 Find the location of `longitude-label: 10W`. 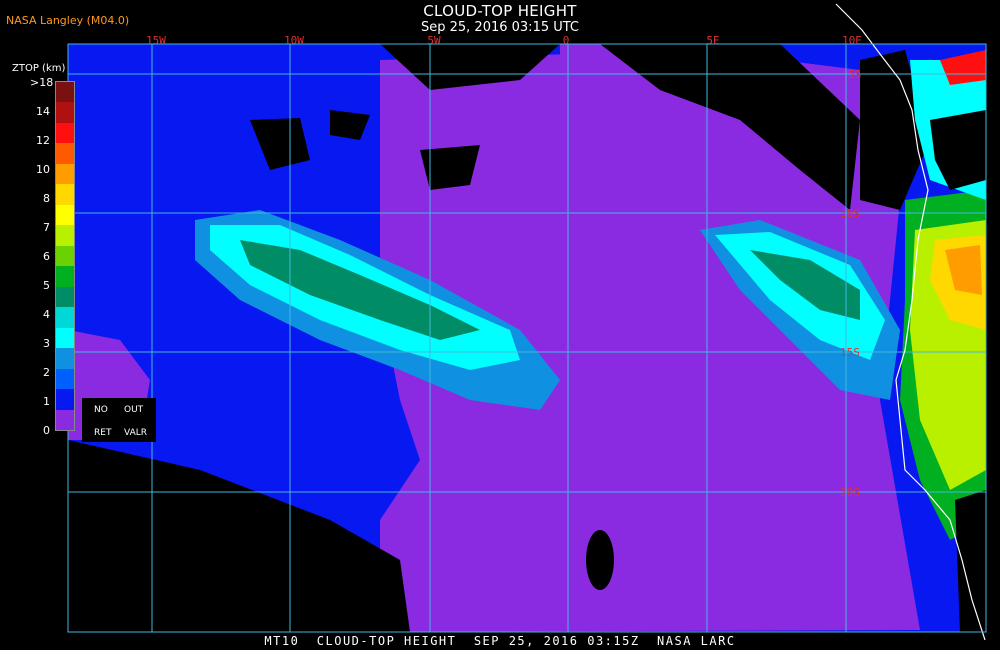

longitude-label: 10W is located at coordinates (294, 40).